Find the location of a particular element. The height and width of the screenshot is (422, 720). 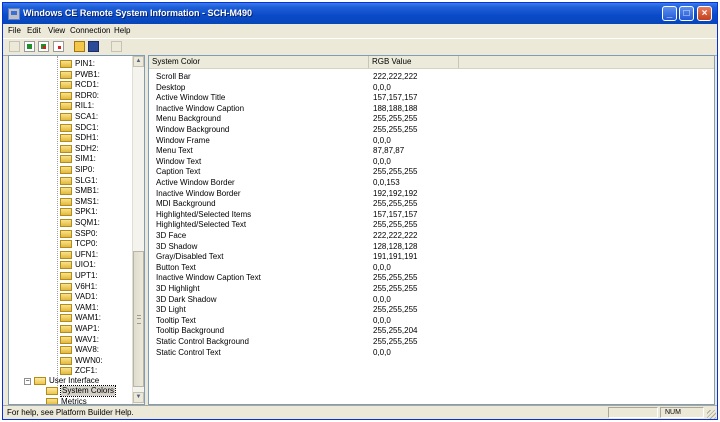

system-color-name: Scroll Bar is located at coordinates (173, 76).